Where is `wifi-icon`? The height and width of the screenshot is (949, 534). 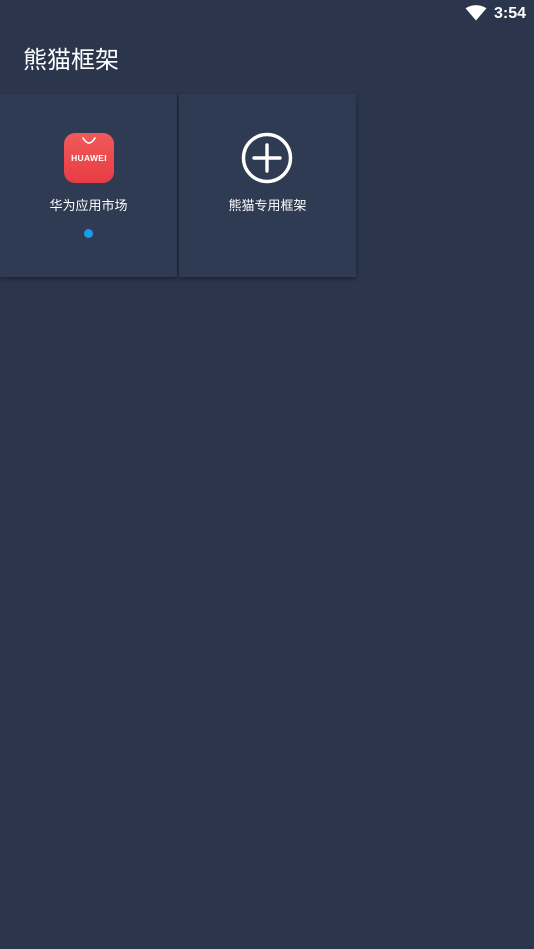
wifi-icon is located at coordinates (476, 13).